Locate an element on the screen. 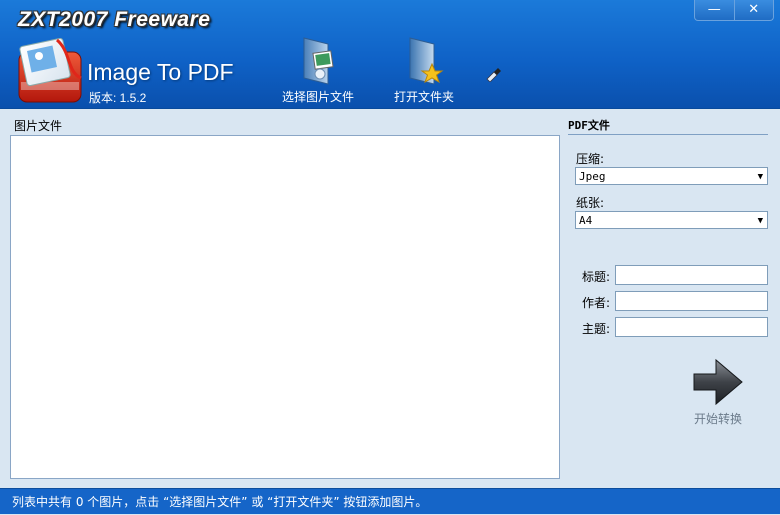 The width and height of the screenshot is (780, 515). app-name: Image To PDF is located at coordinates (160, 72).